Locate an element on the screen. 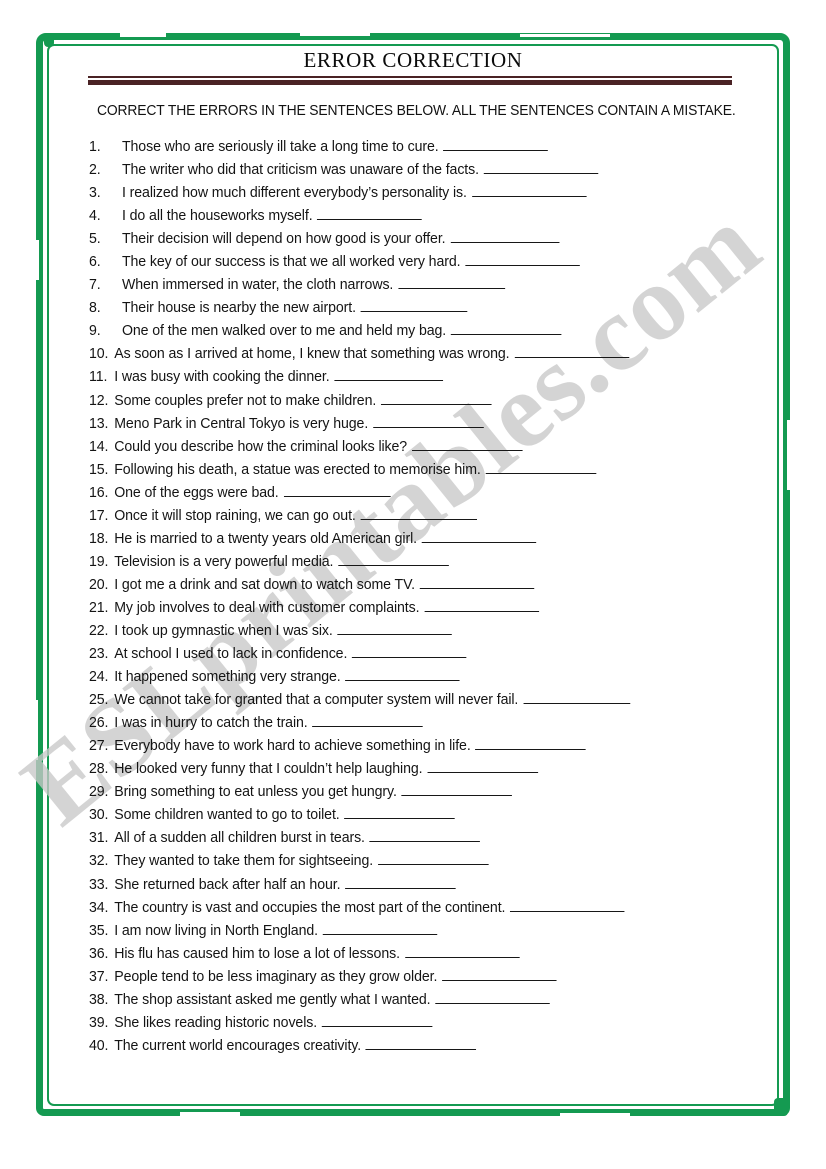 This screenshot has height=1169, width=826. sentence-item: 16. One of the eggs were bad. is located at coordinates (428, 493).